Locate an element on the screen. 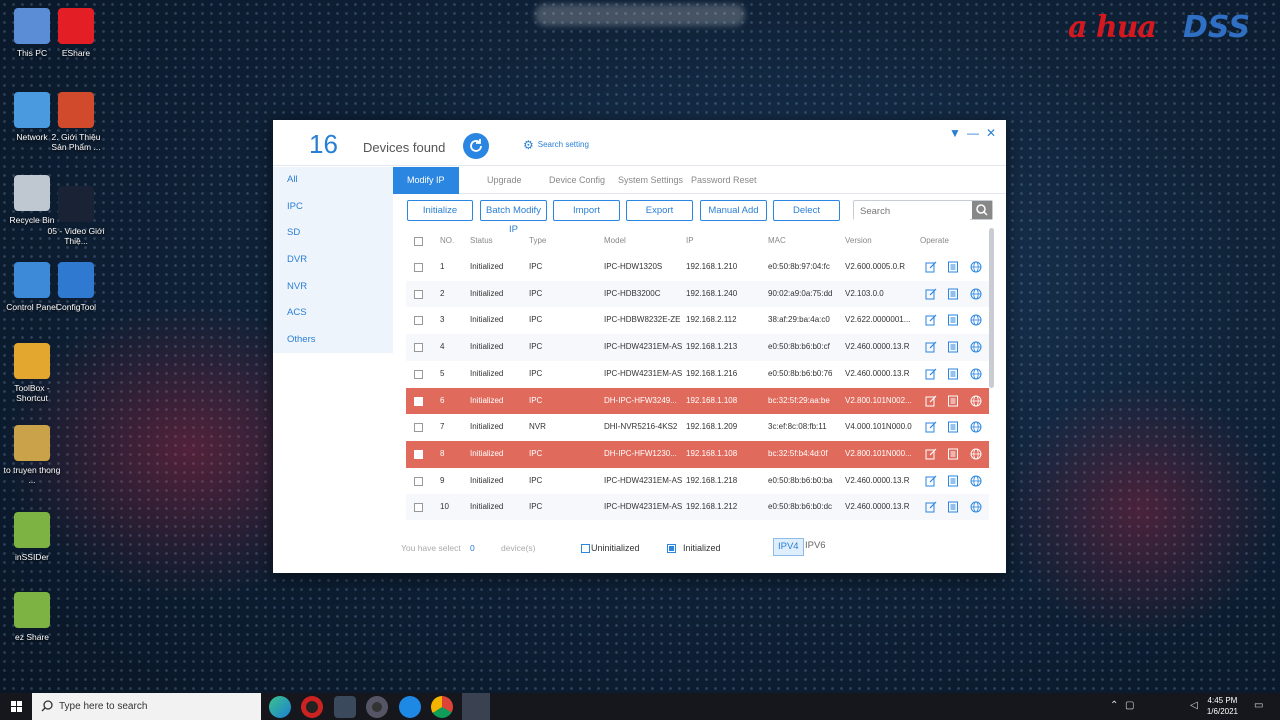 The height and width of the screenshot is (720, 1280). minimize-icon: — is located at coordinates (973, 133).